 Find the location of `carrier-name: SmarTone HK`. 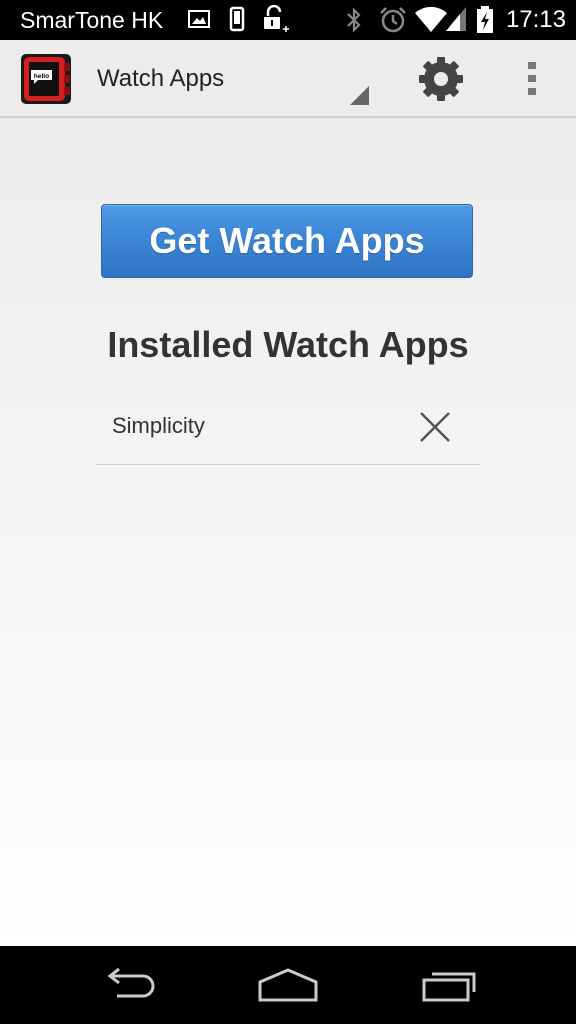

carrier-name: SmarTone HK is located at coordinates (92, 20).